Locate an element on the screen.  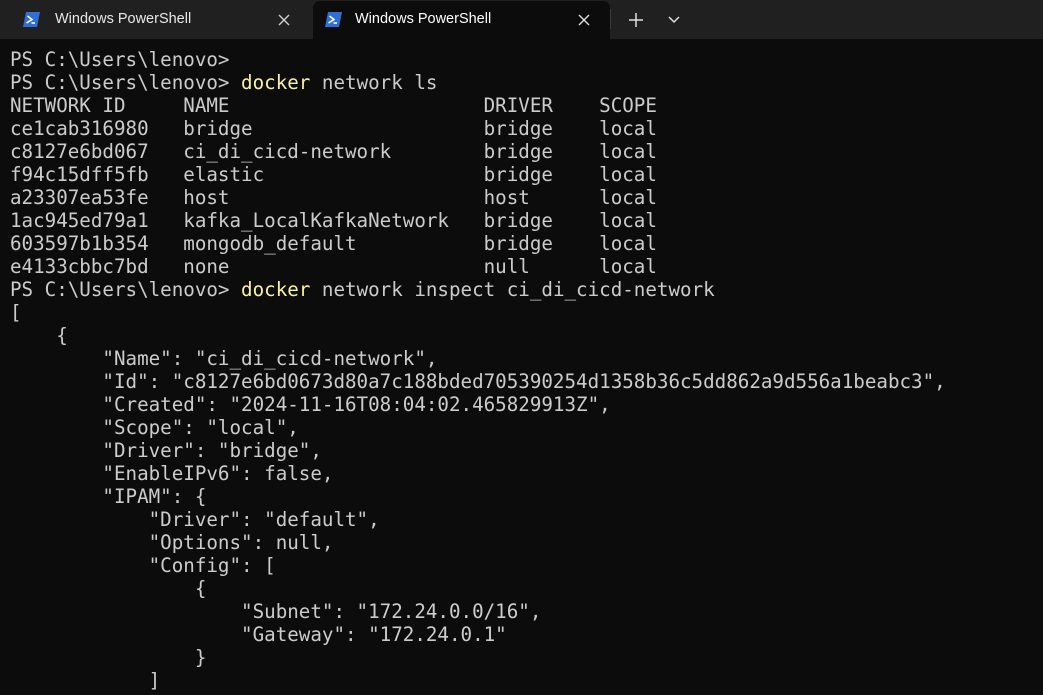
terminal-line: NETWORK ID NAME DRIVER SCOPE is located at coordinates (525, 105).